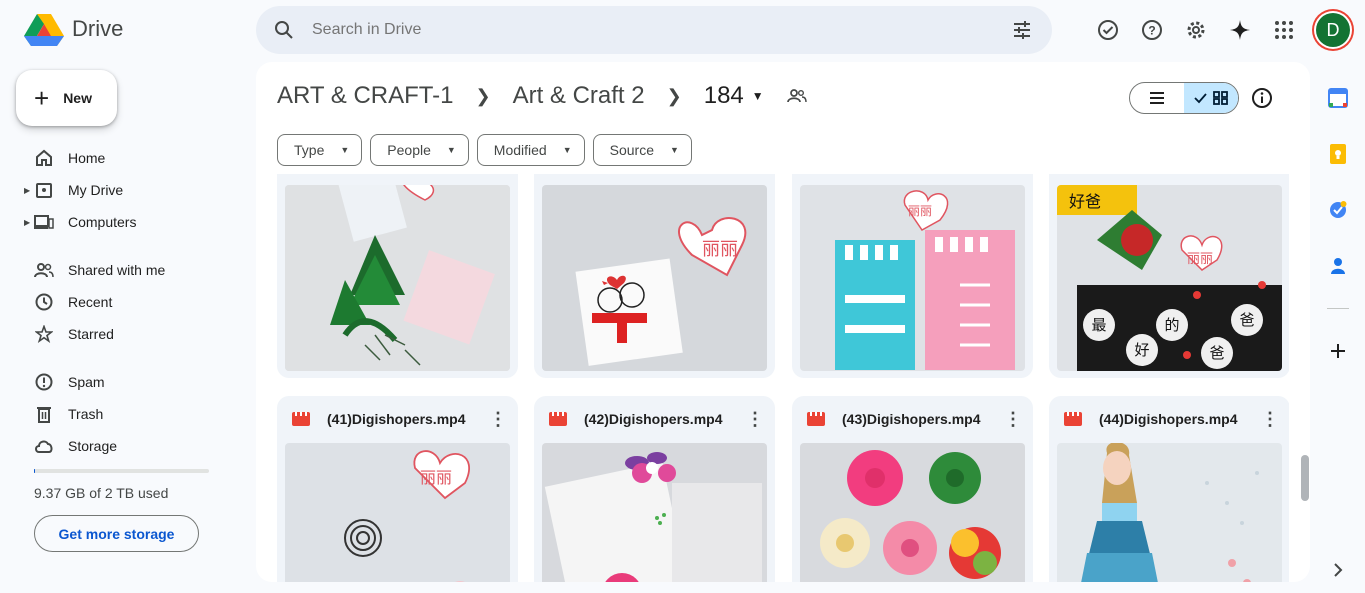  Describe the element at coordinates (530, 150) in the screenshot. I see `filter-modified: Modified ▼` at that location.